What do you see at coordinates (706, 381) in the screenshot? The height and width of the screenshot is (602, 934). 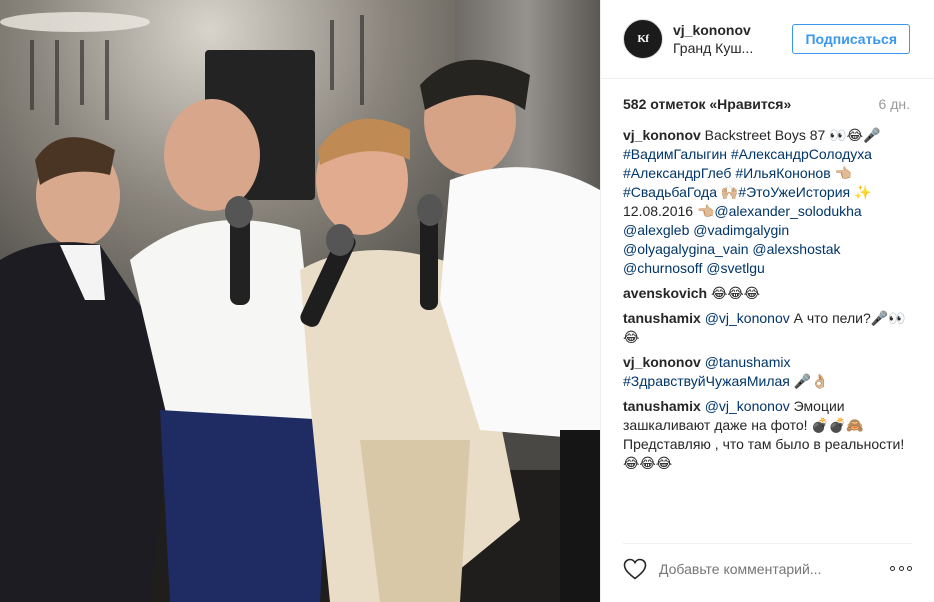 I see `comment-link: #ЗдравствуйЧужаяМилая` at bounding box center [706, 381].